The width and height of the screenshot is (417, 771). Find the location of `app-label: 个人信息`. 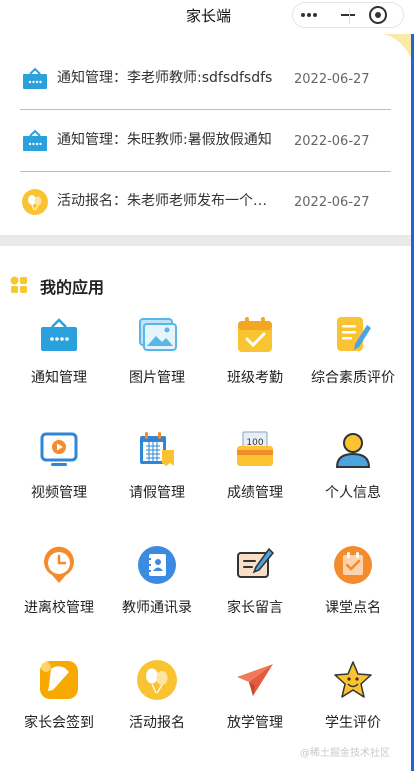

app-label: 个人信息 is located at coordinates (353, 493).